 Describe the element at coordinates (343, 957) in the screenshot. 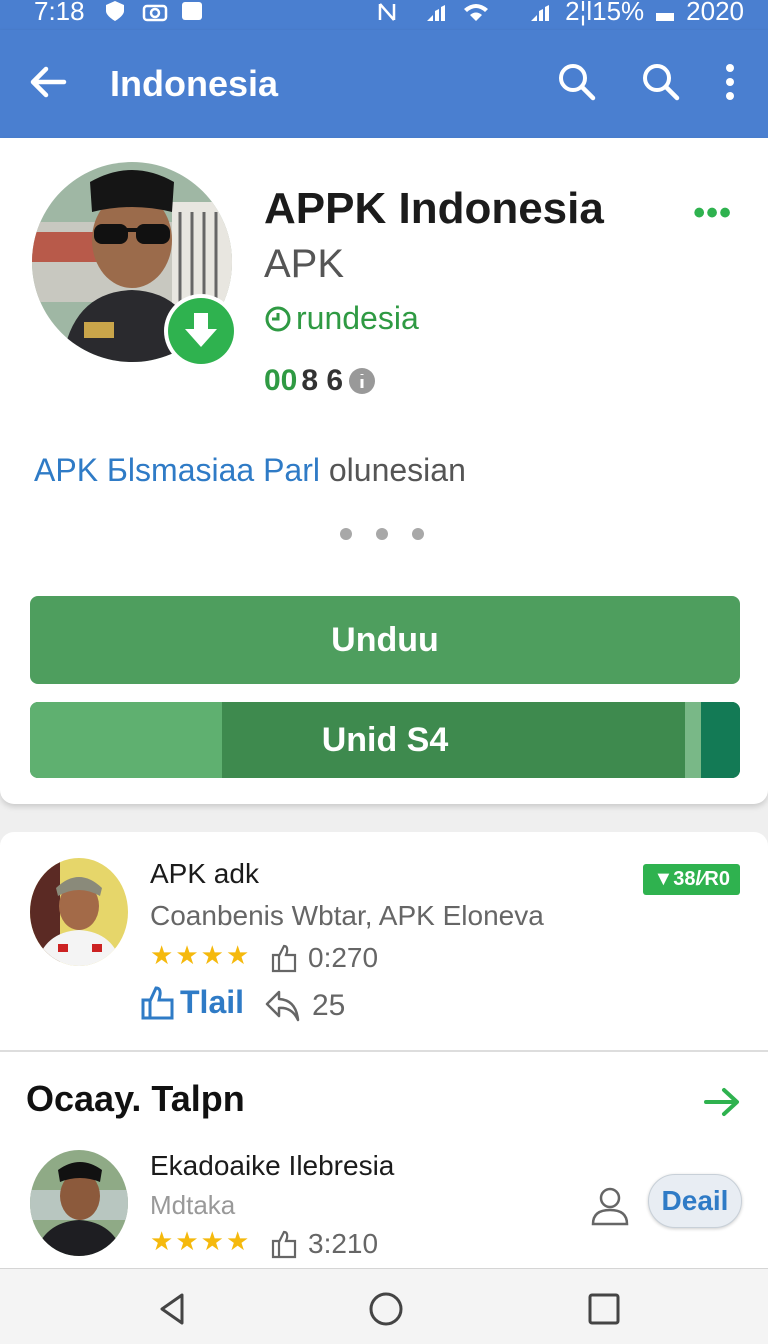

I see `review-stat-value: 0:270` at that location.